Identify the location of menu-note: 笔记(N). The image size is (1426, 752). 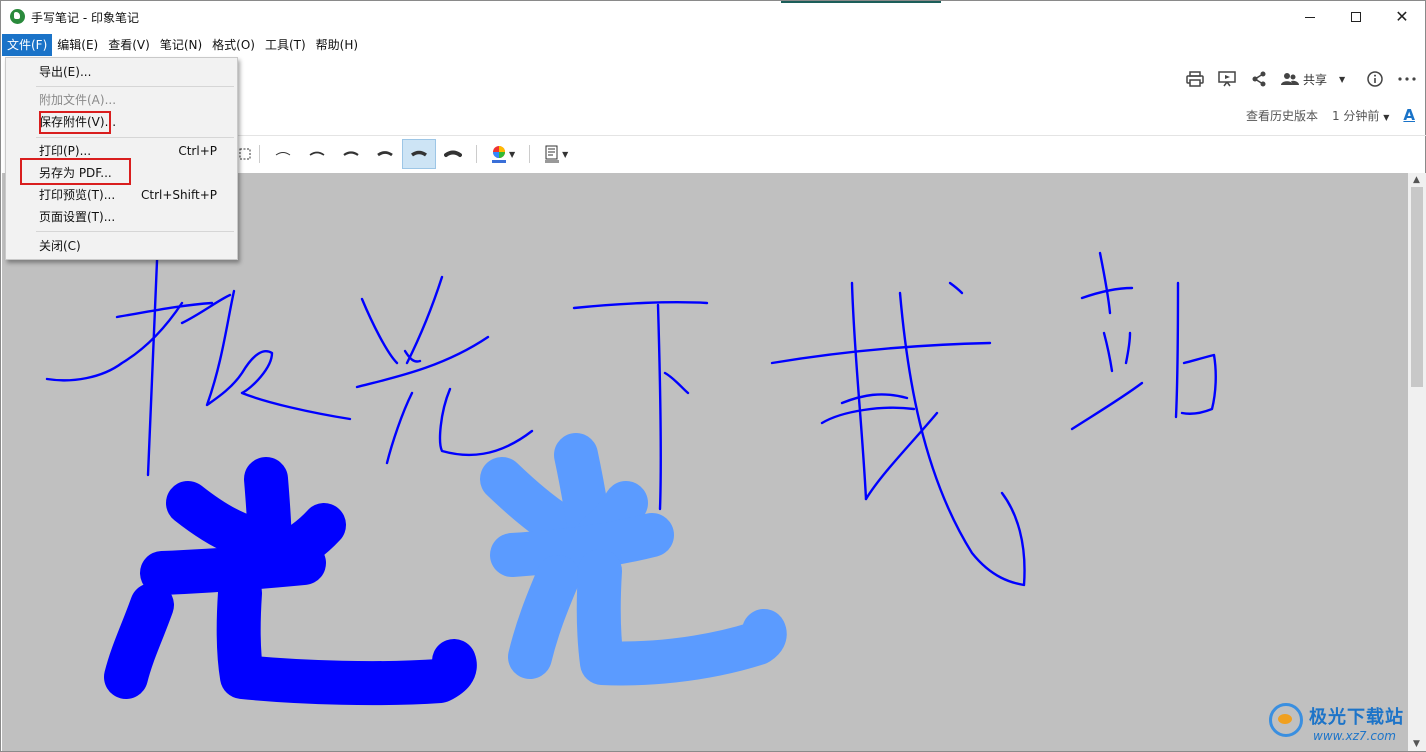
(181, 45).